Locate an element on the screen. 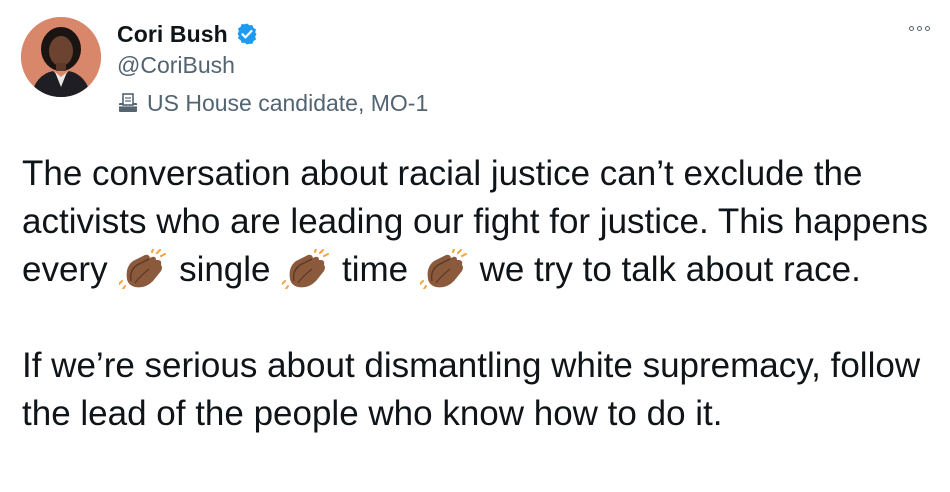  display-name: Cori Bush is located at coordinates (172, 34).